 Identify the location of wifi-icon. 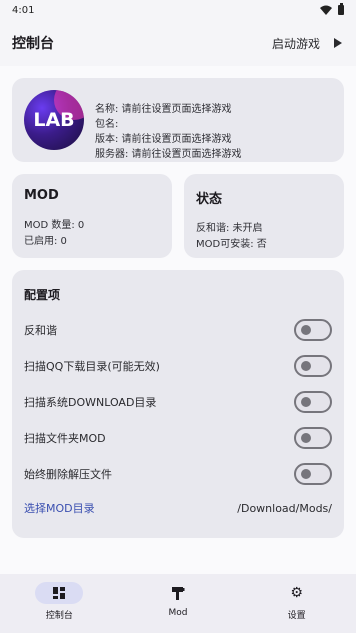
(326, 10).